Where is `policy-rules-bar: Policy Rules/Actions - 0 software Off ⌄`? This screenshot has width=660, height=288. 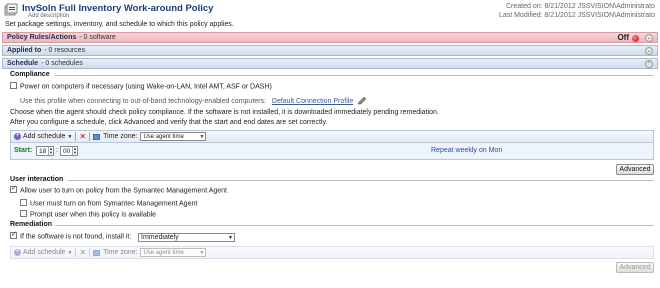
policy-rules-bar: Policy Rules/Actions - 0 software Off ⌄ is located at coordinates (330, 37).